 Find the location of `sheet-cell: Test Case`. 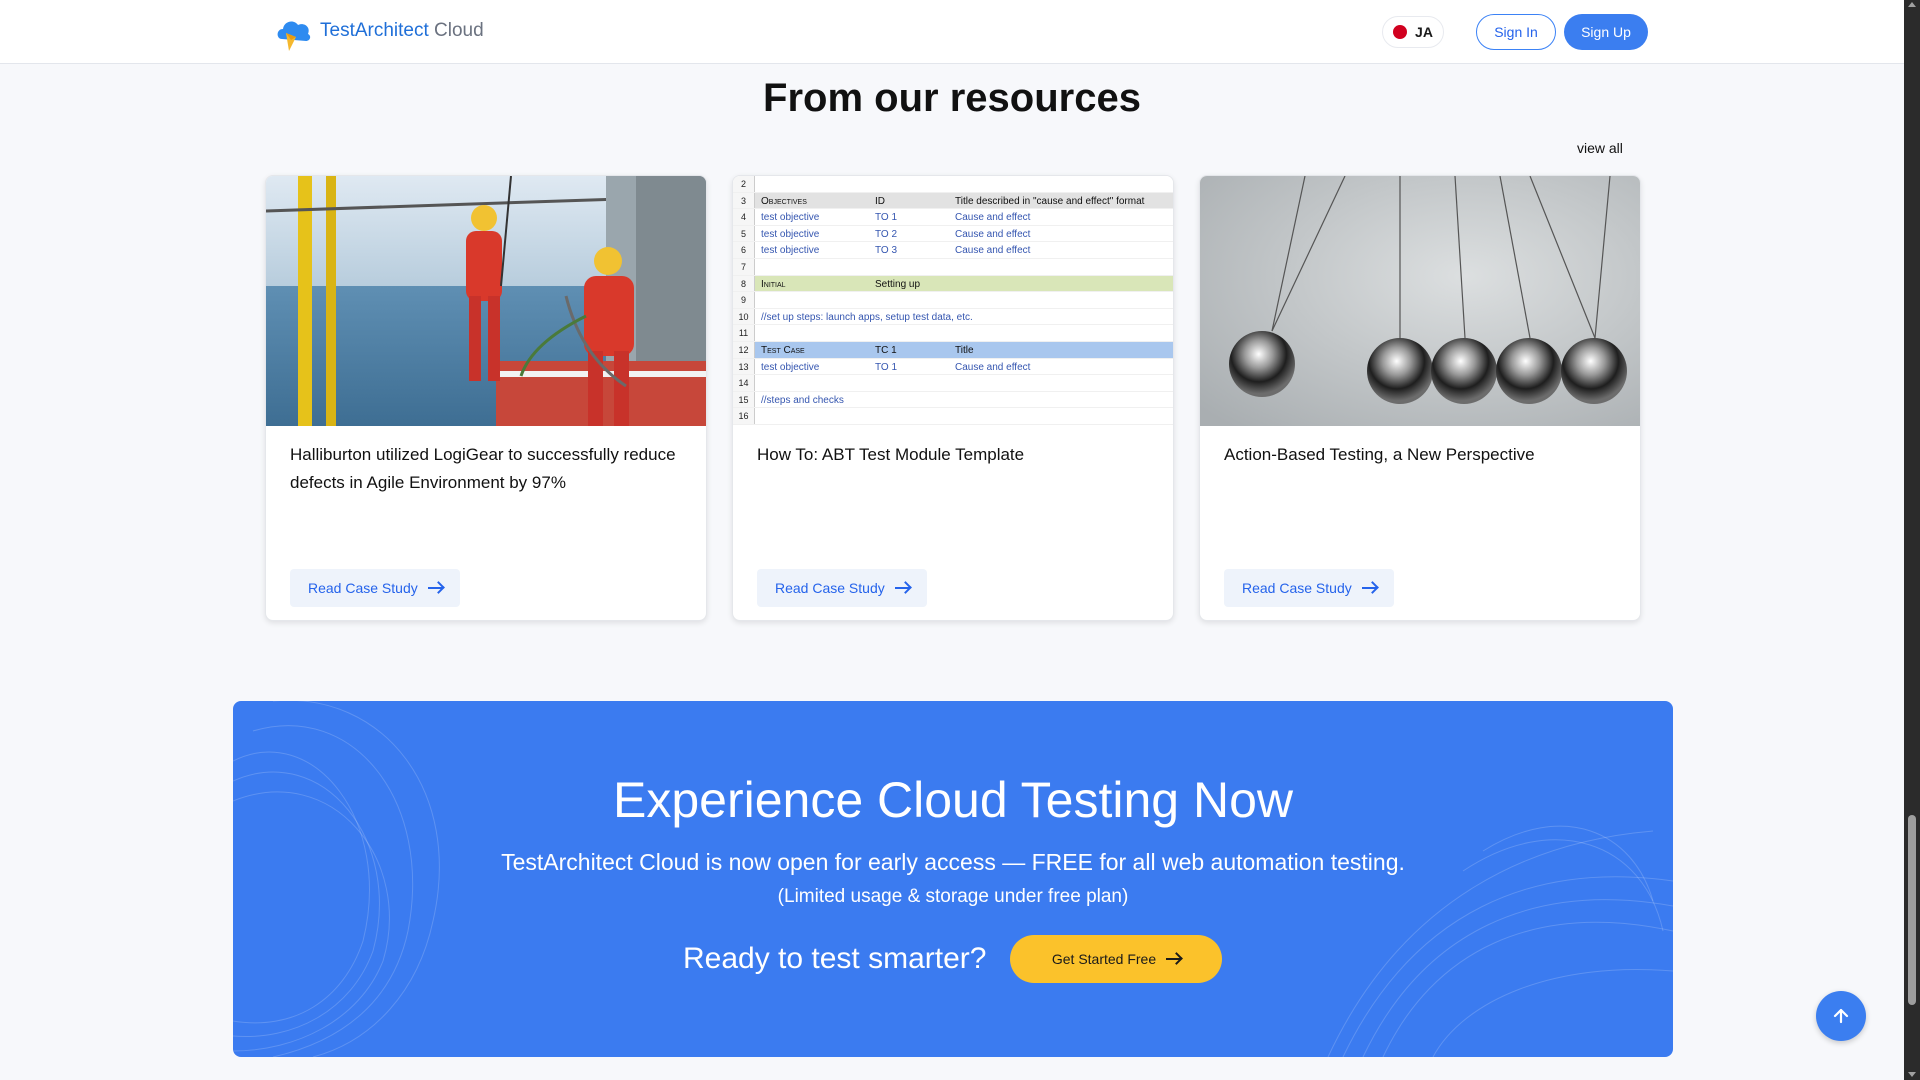

sheet-cell: Test Case is located at coordinates (783, 350).